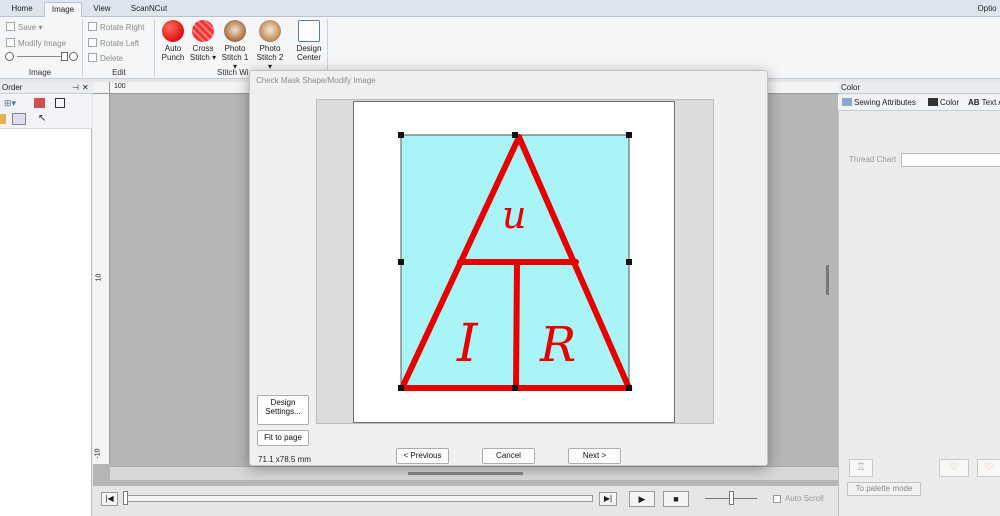 This screenshot has height=516, width=1000. I want to click on color-panel-title: Color, so click(851, 87).